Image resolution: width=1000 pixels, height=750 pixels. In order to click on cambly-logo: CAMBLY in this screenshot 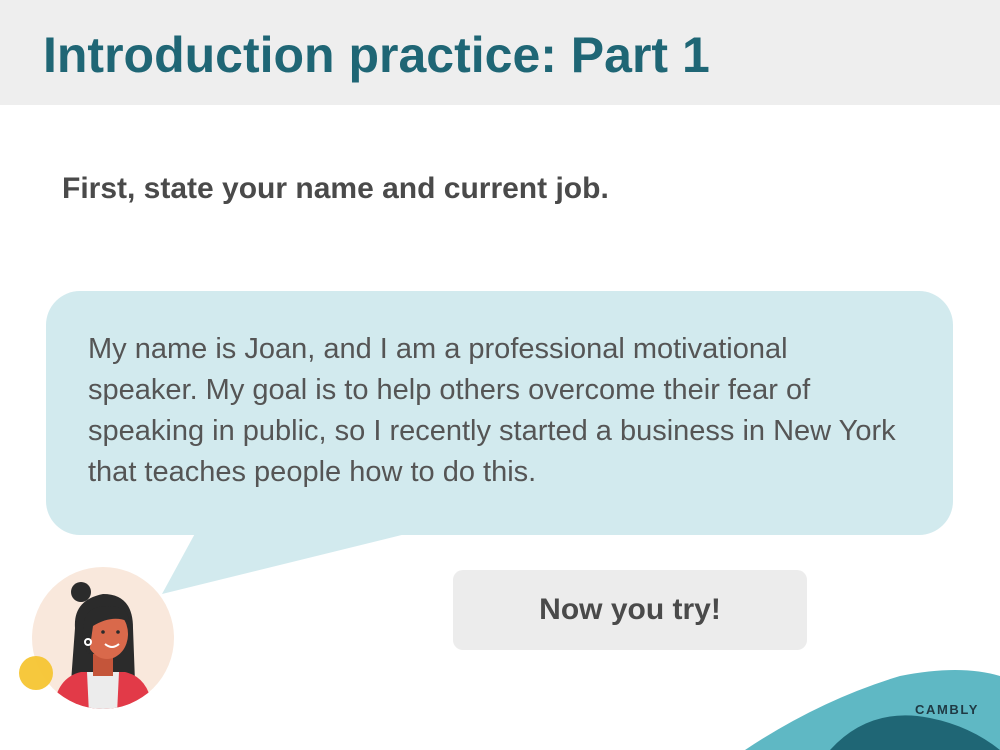, I will do `click(947, 709)`.